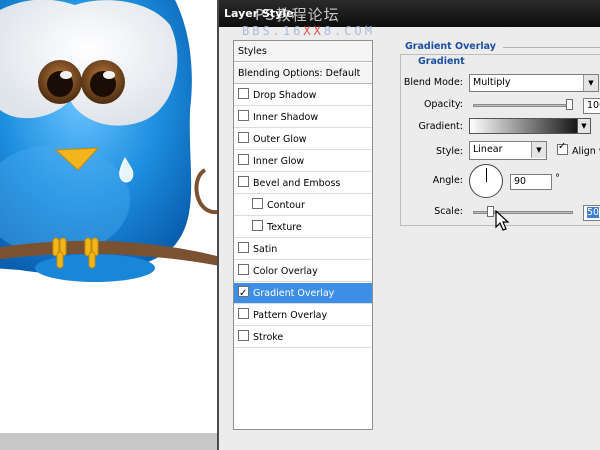  Describe the element at coordinates (488, 149) in the screenshot. I see `style-value: Linear` at that location.